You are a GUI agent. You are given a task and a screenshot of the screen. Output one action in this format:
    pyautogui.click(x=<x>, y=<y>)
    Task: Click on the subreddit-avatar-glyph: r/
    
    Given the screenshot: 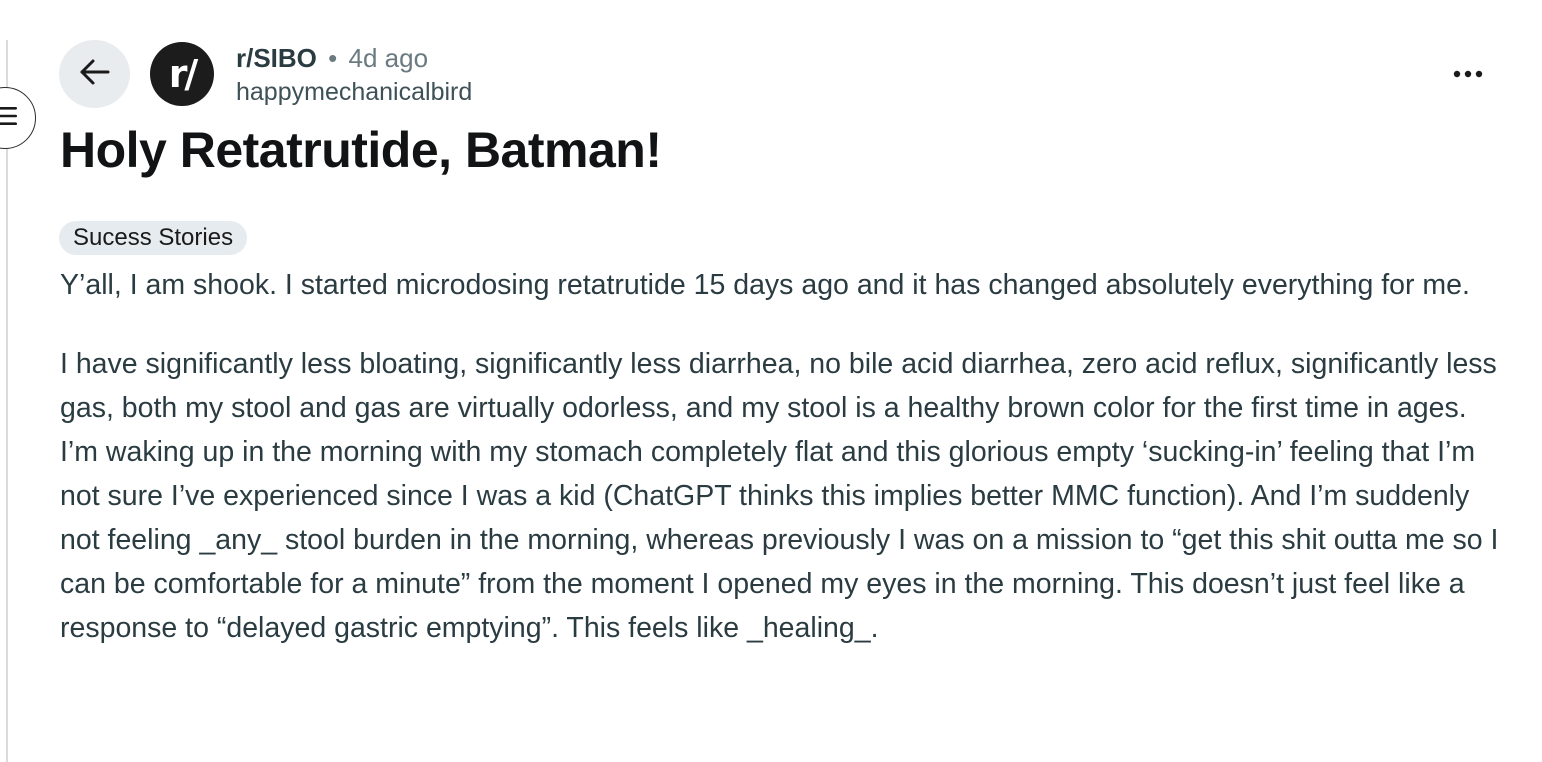 What is the action you would take?
    pyautogui.click(x=183, y=74)
    